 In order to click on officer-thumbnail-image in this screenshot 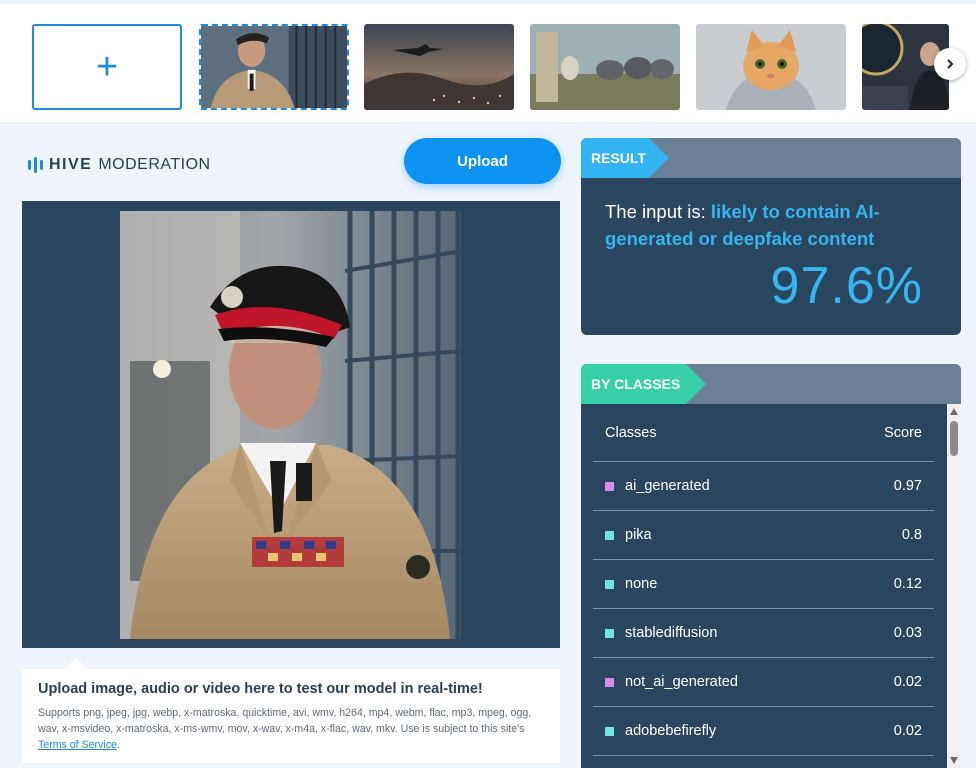, I will do `click(274, 67)`.